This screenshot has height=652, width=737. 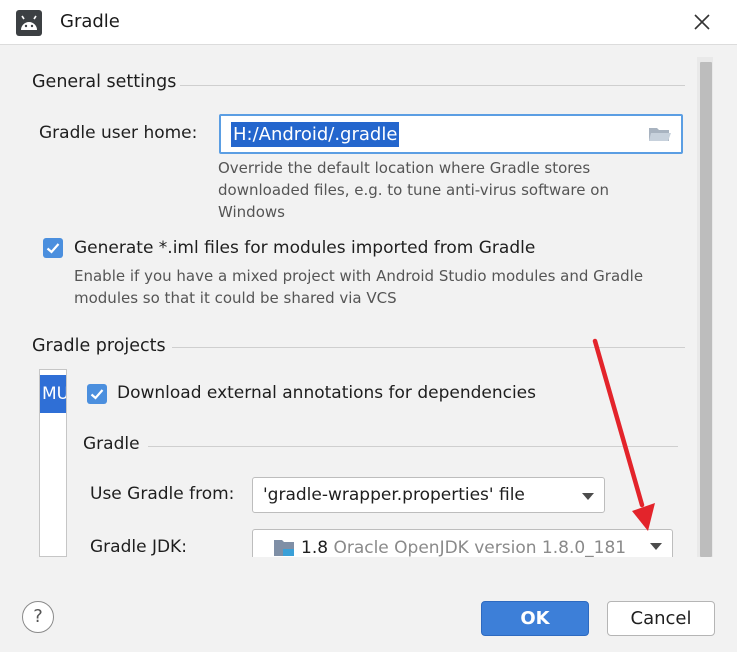 I want to click on gradle-jdk-label: Gradle JDK:, so click(x=138, y=547).